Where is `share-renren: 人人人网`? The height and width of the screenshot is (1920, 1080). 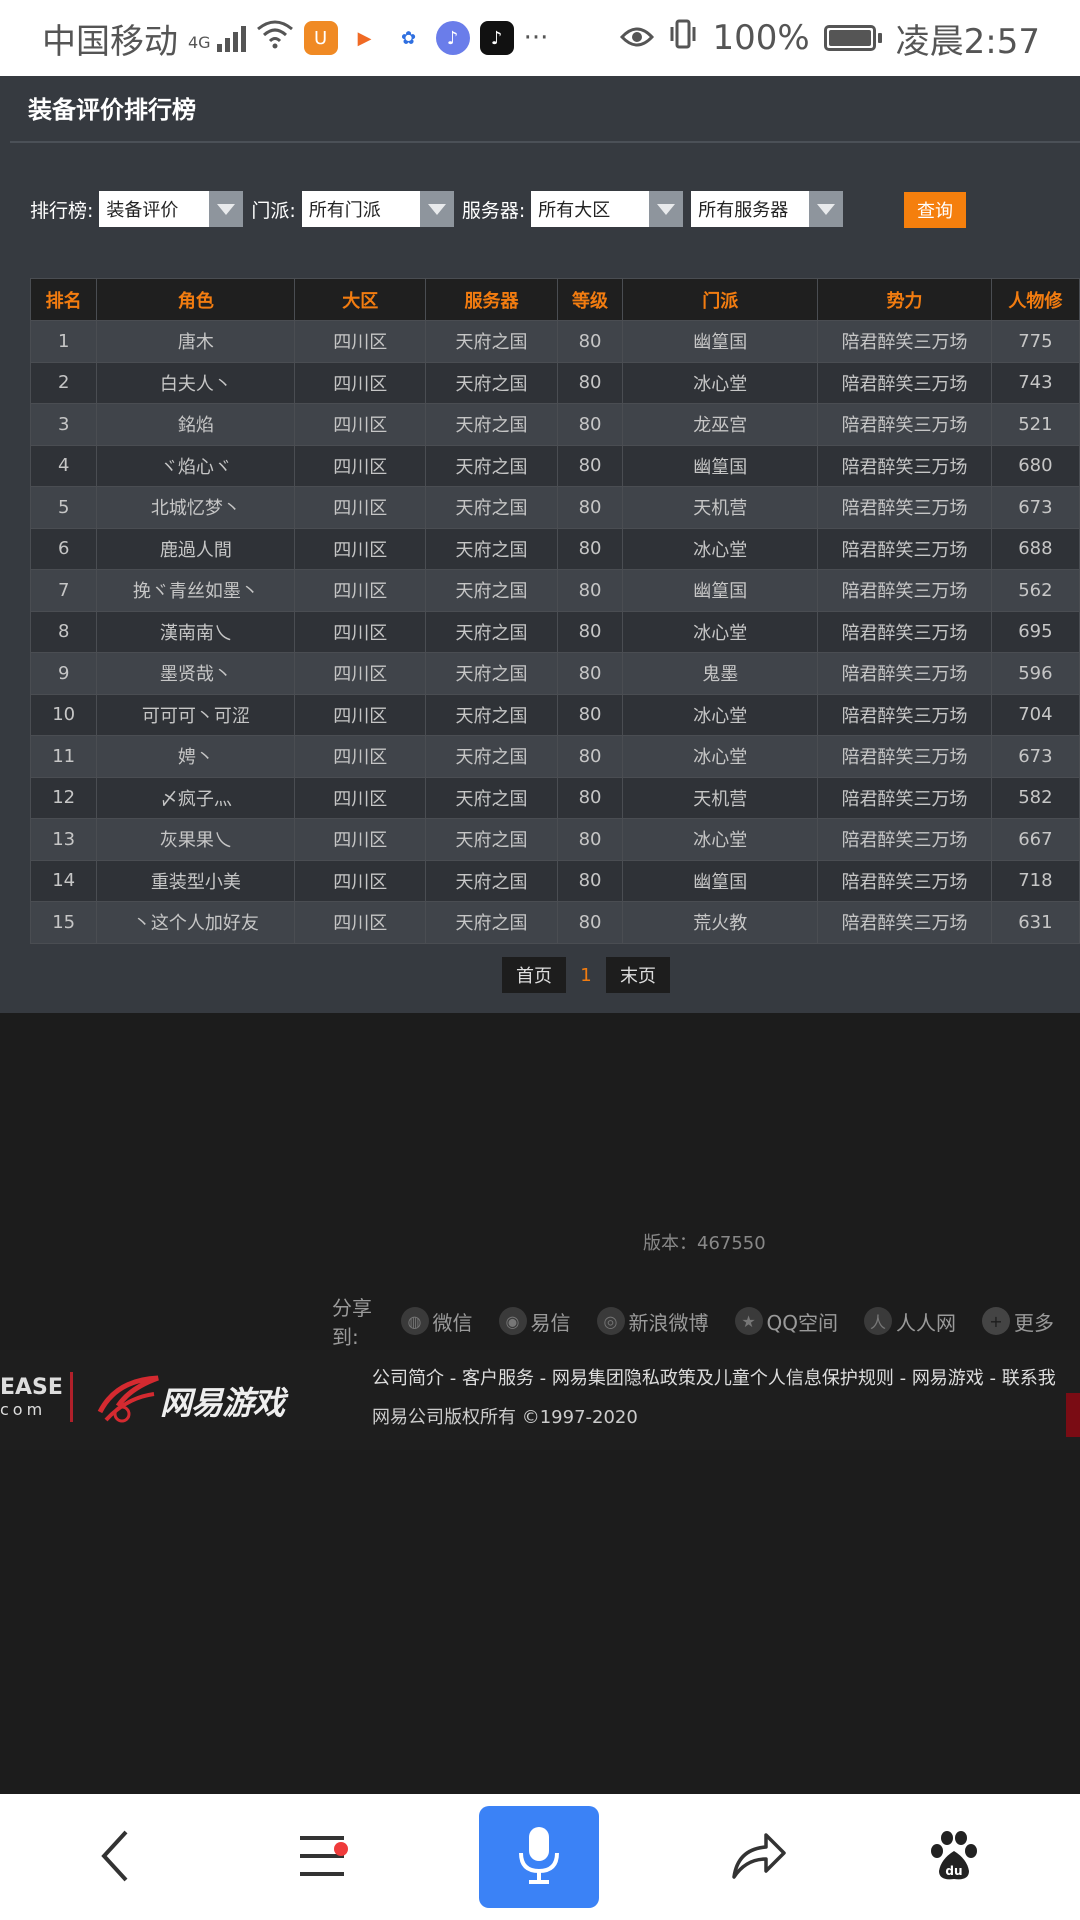
share-renren: 人人人网 is located at coordinates (910, 1321).